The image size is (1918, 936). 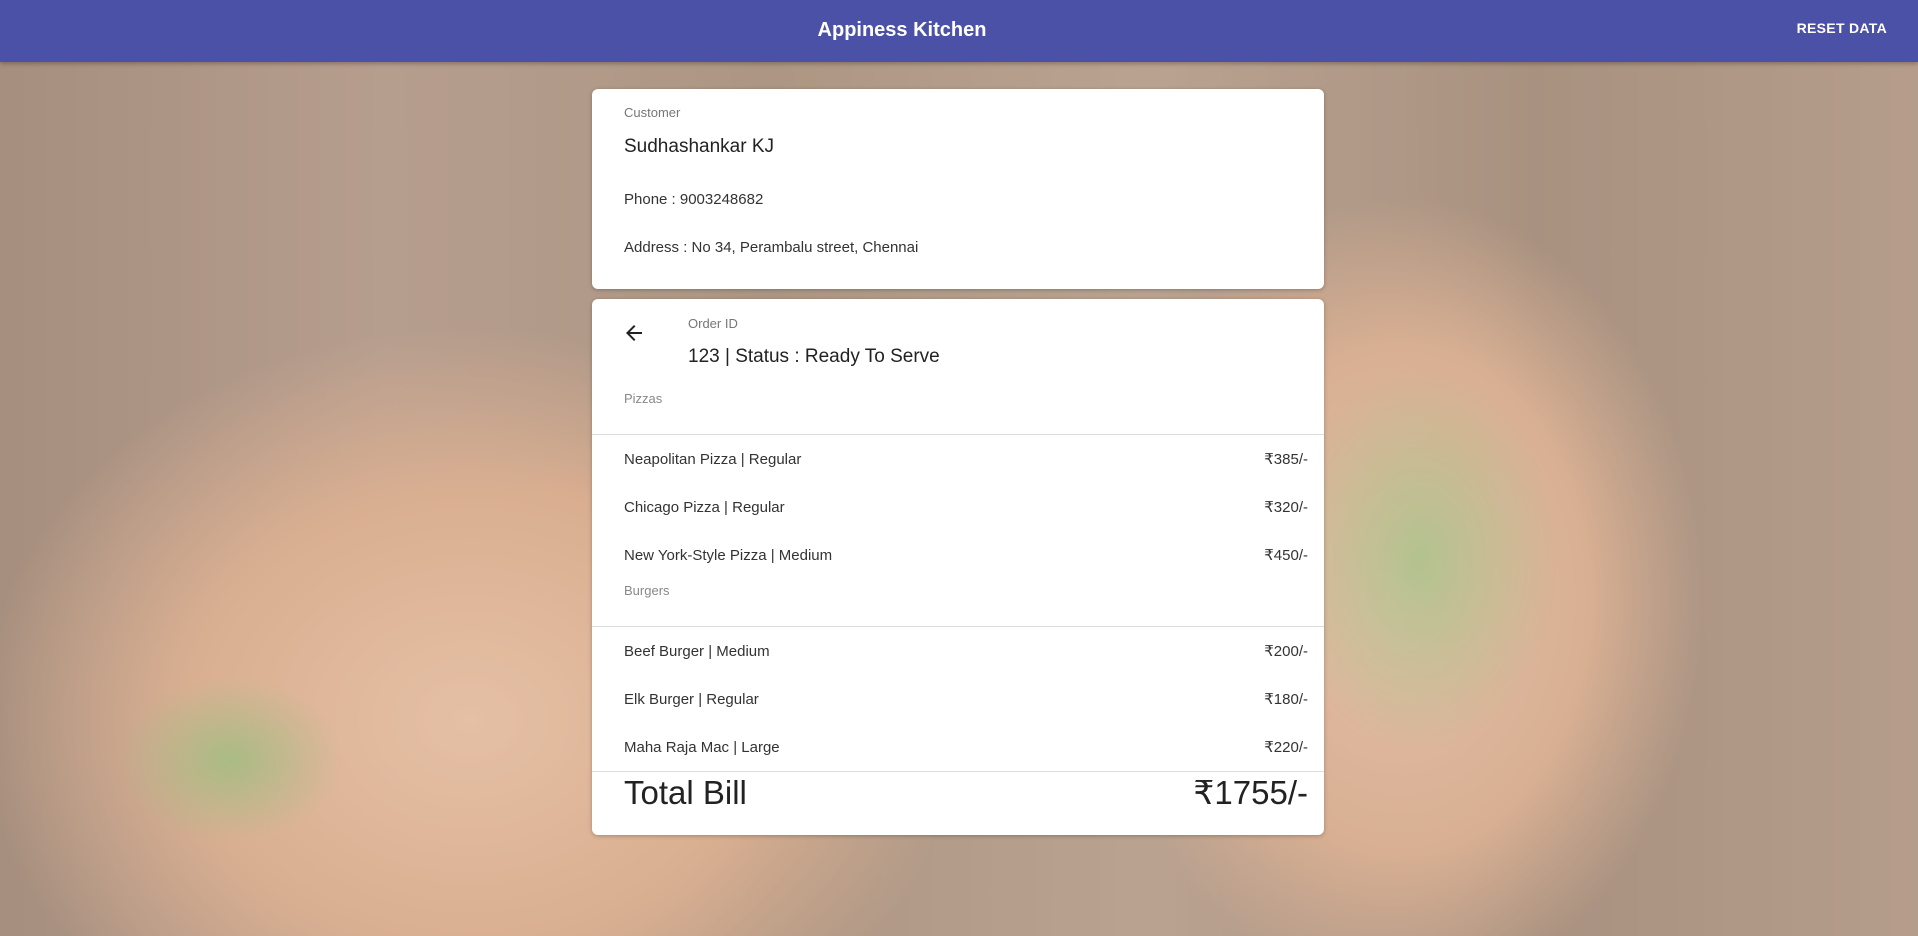 What do you see at coordinates (902, 30) in the screenshot?
I see `app-title: Appiness Kitchen` at bounding box center [902, 30].